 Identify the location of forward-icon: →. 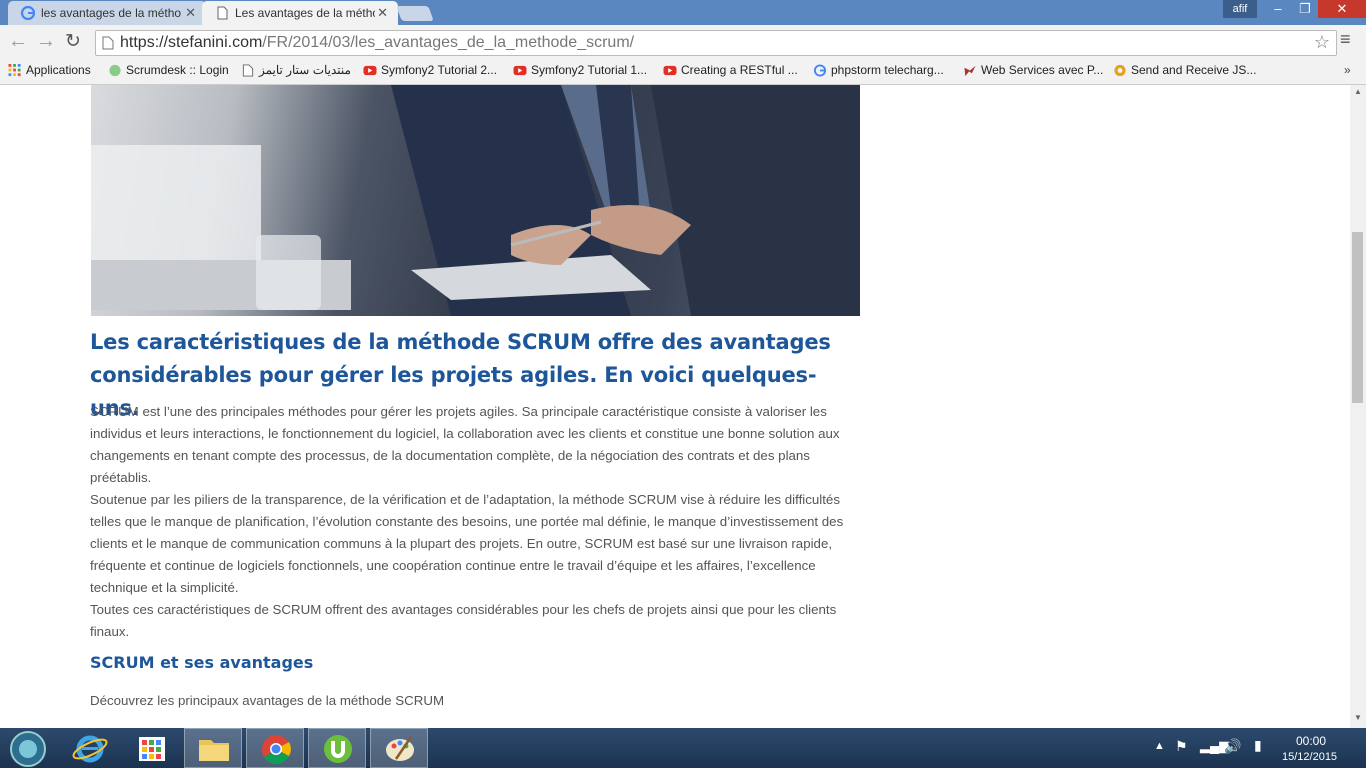
(46, 41).